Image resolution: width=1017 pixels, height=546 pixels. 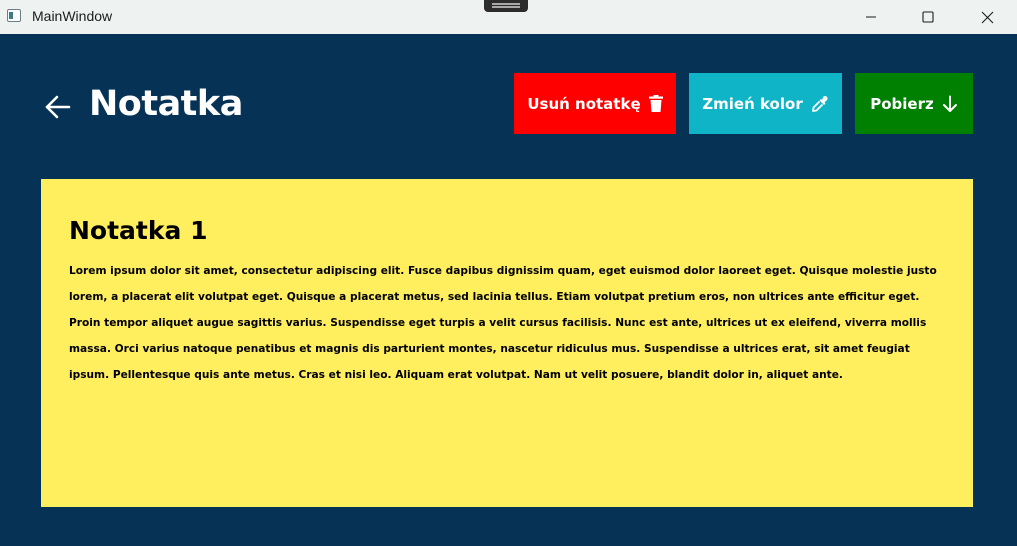 What do you see at coordinates (166, 104) in the screenshot?
I see `page-title: Notatka` at bounding box center [166, 104].